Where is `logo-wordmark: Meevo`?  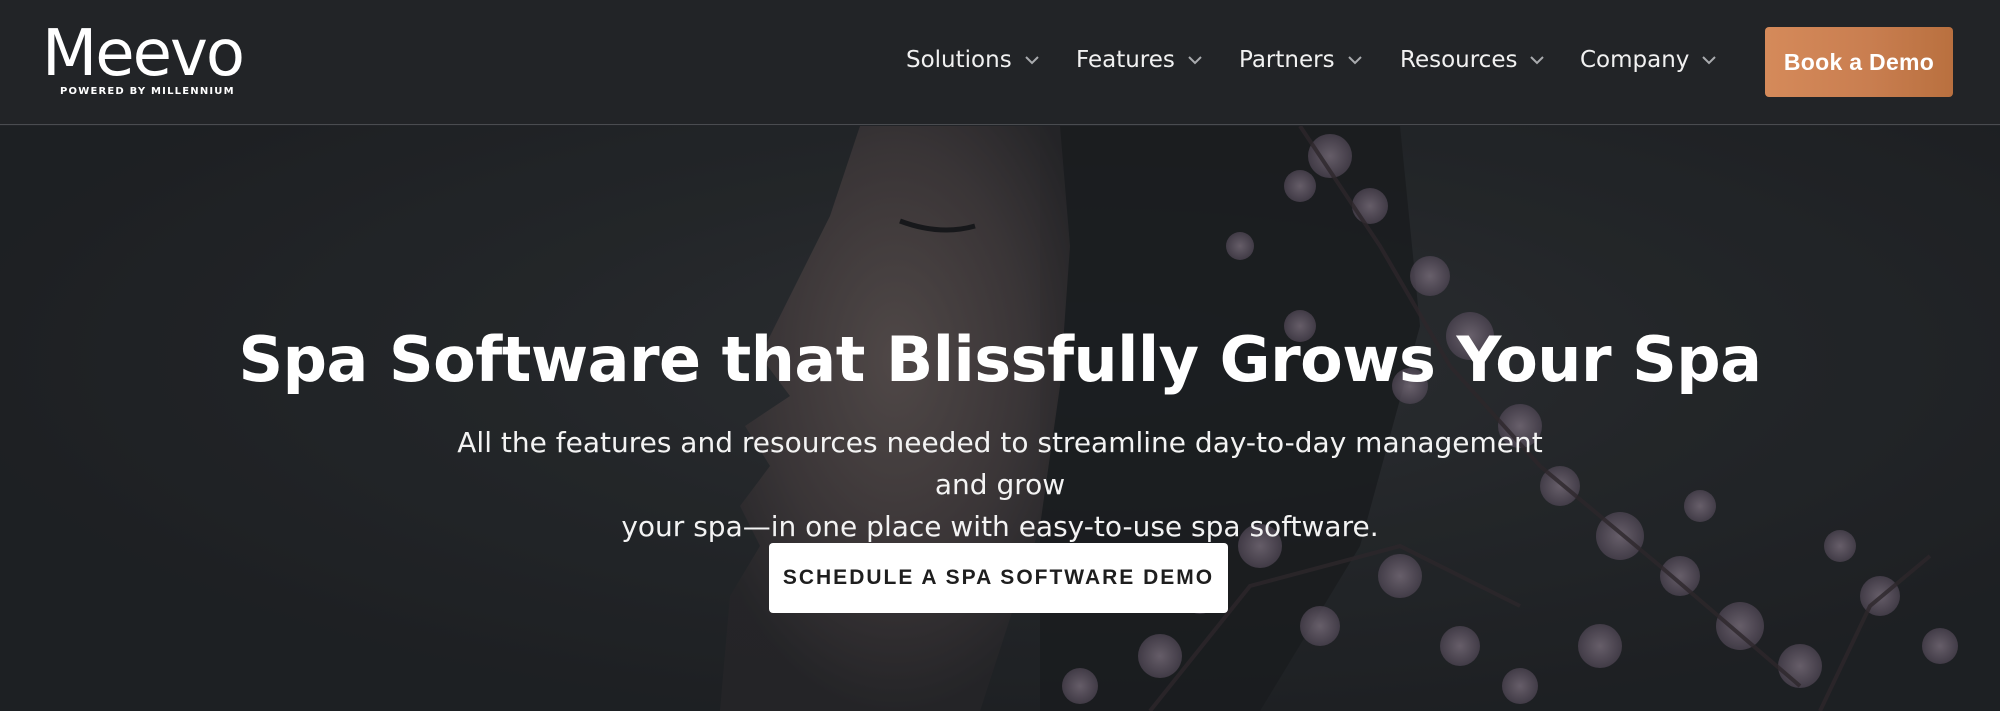 logo-wordmark: Meevo is located at coordinates (143, 54).